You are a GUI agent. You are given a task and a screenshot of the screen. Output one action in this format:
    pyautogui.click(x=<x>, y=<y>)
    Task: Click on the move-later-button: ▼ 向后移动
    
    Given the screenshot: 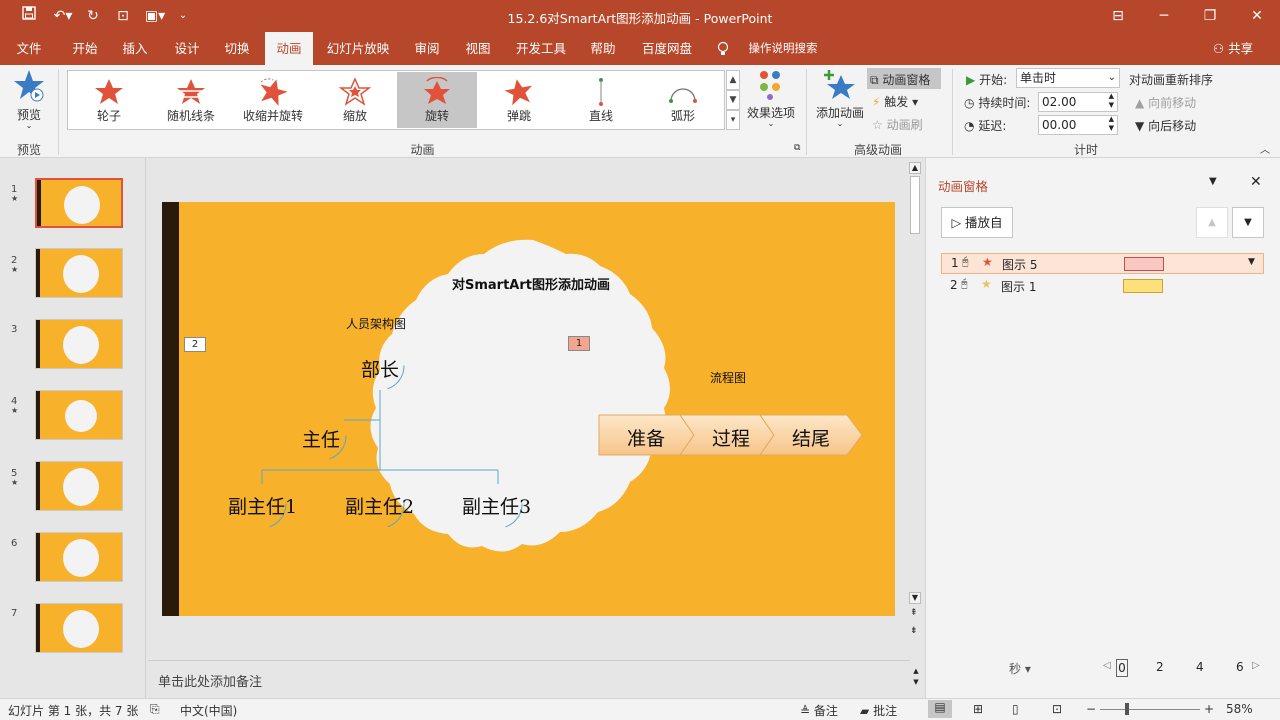 What is the action you would take?
    pyautogui.click(x=1165, y=125)
    